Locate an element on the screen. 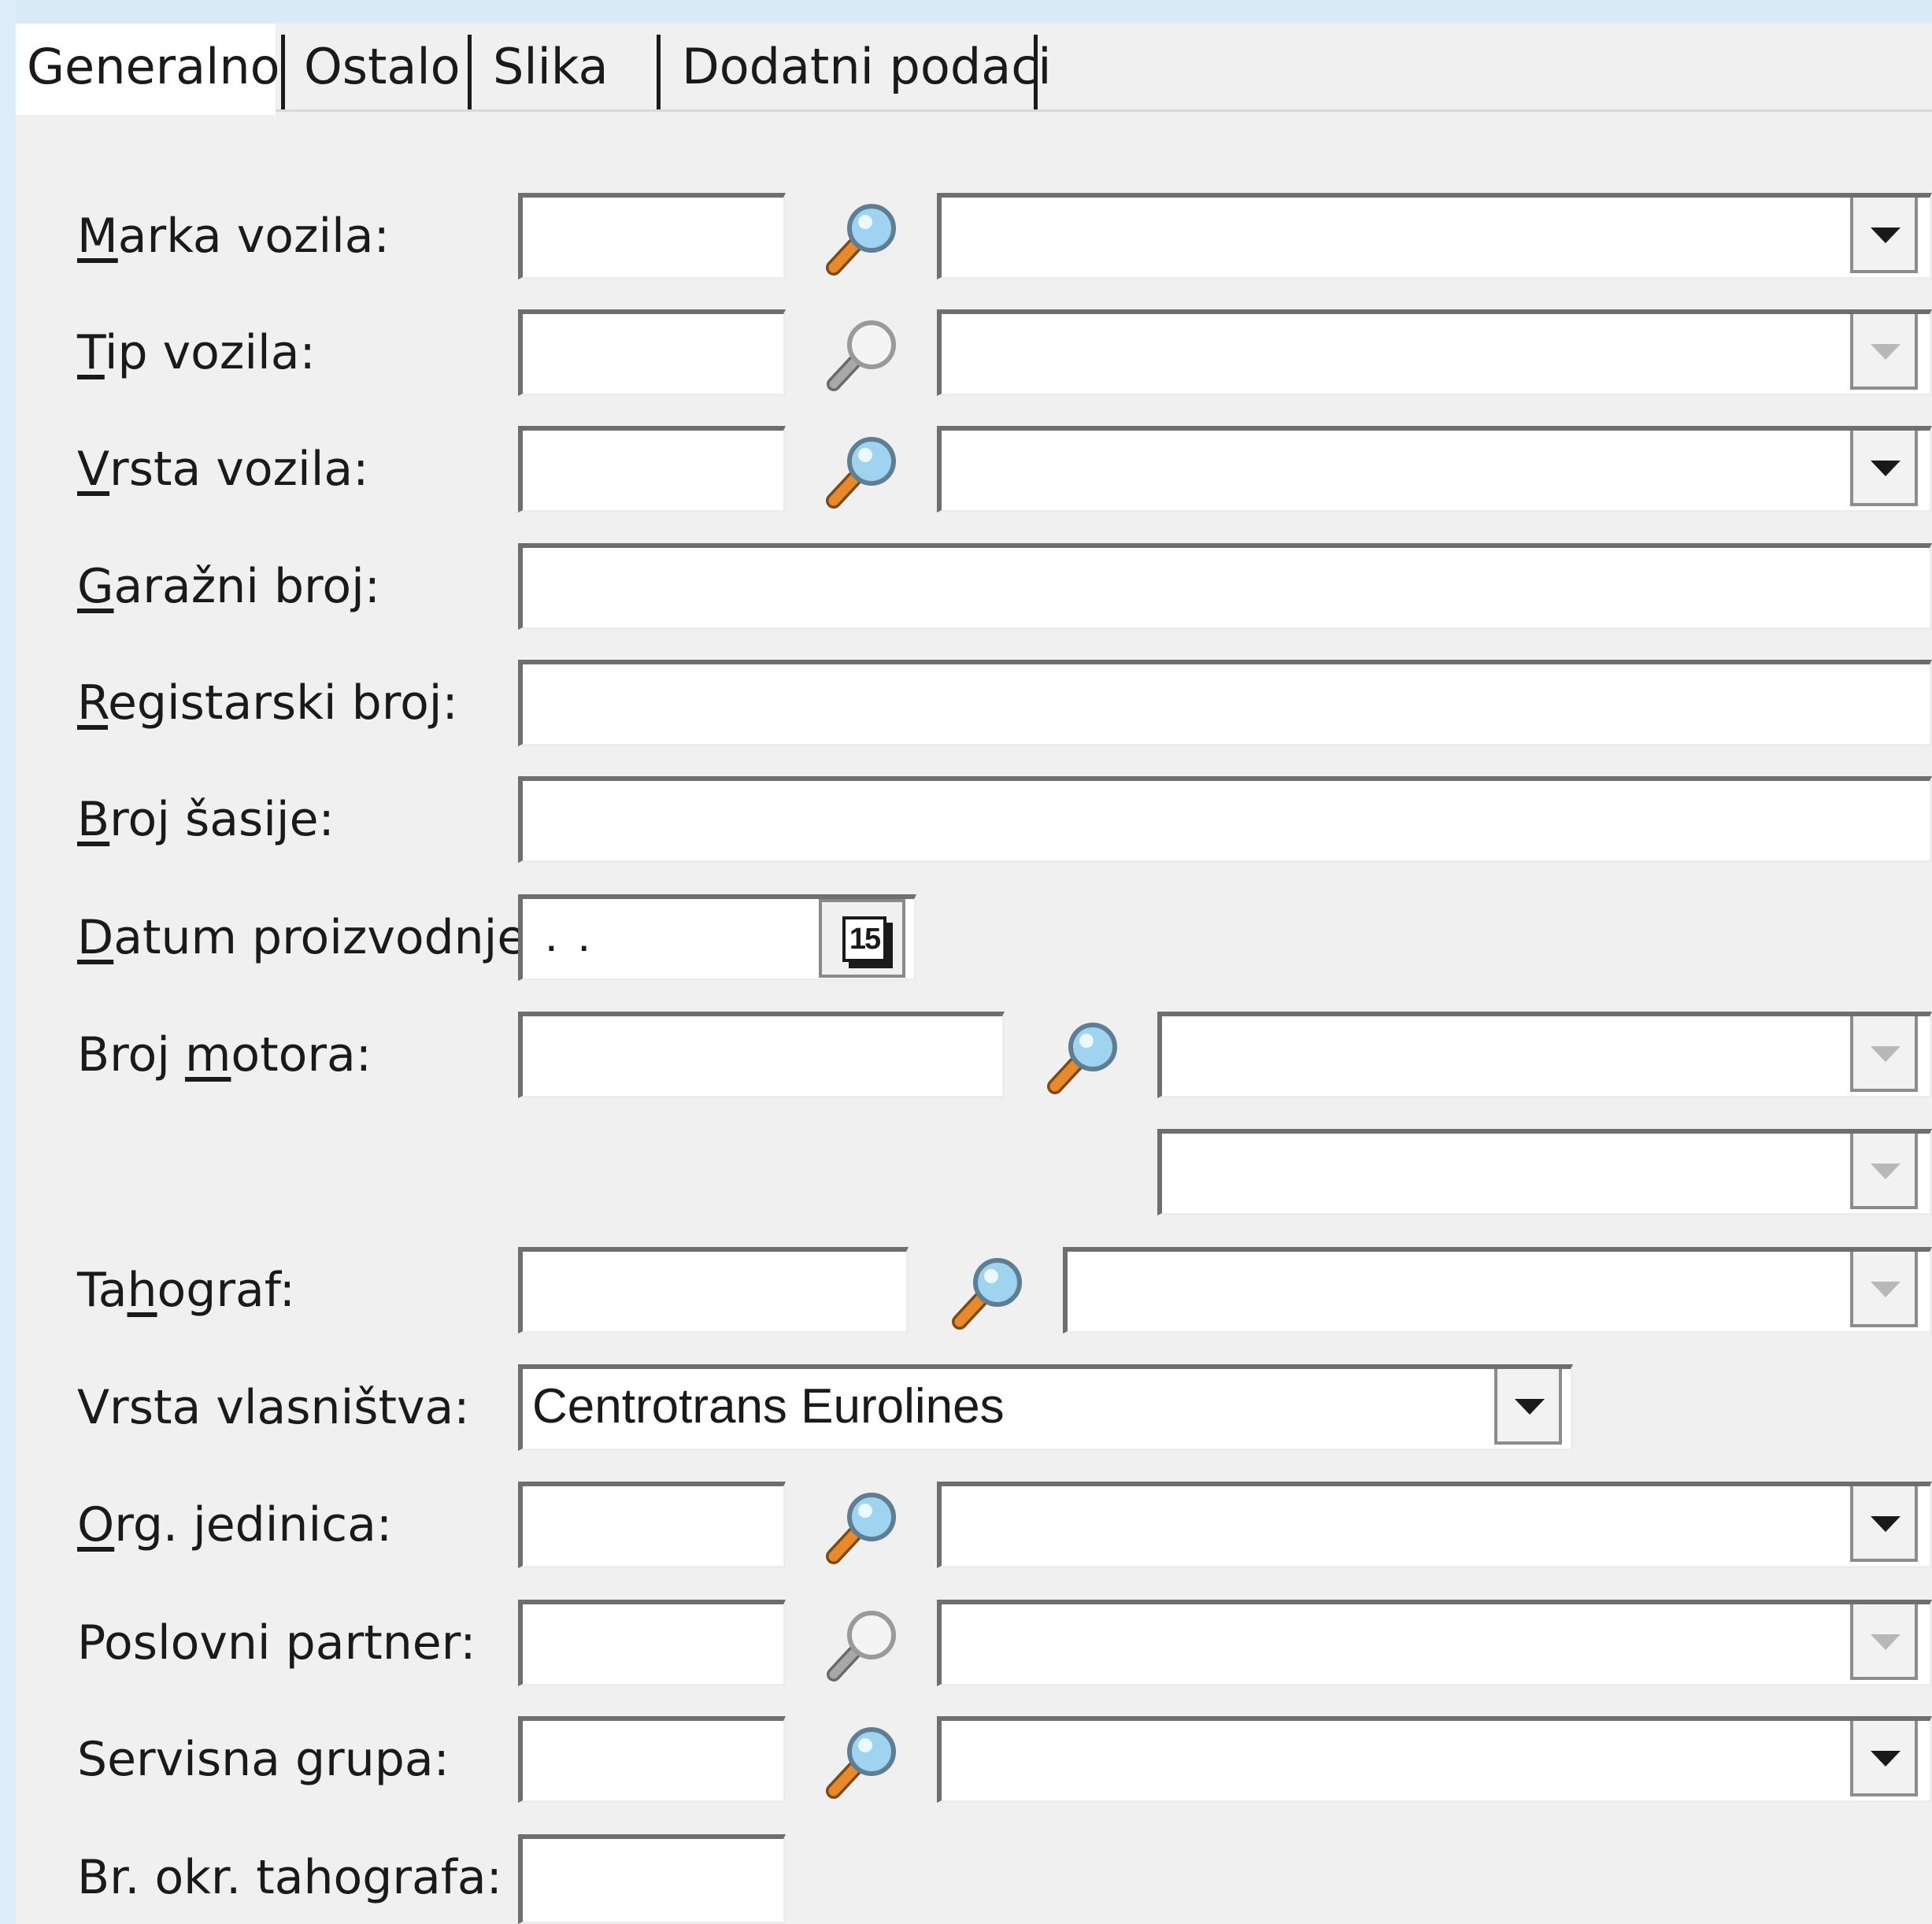 The width and height of the screenshot is (1932, 1924). broj-sasije-label: Broj šasije: is located at coordinates (206, 819).